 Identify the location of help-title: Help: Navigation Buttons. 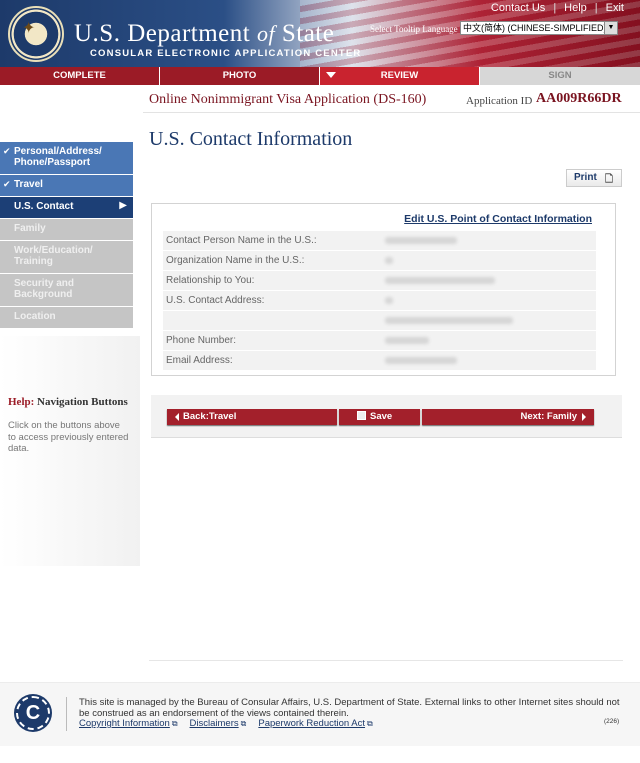
(69, 402).